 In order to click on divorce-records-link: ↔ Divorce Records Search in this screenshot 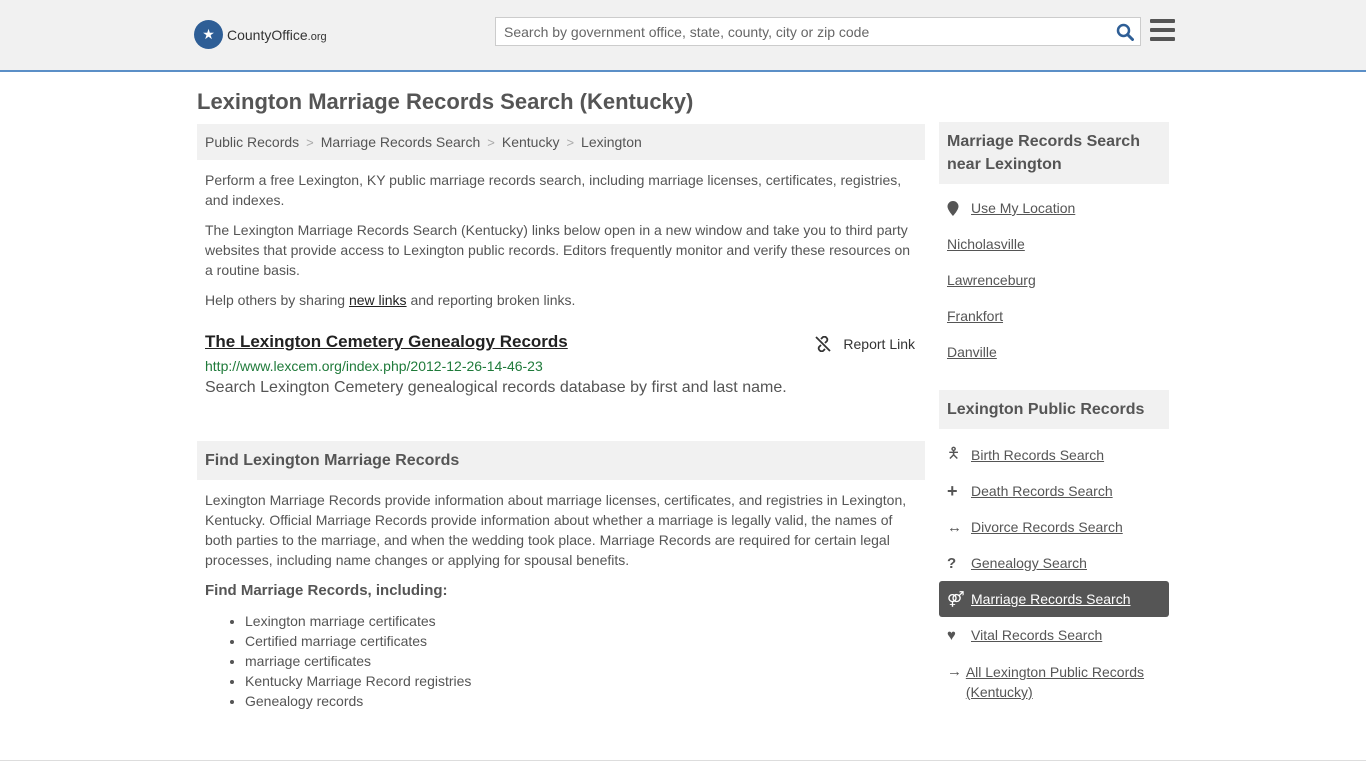, I will do `click(1054, 527)`.